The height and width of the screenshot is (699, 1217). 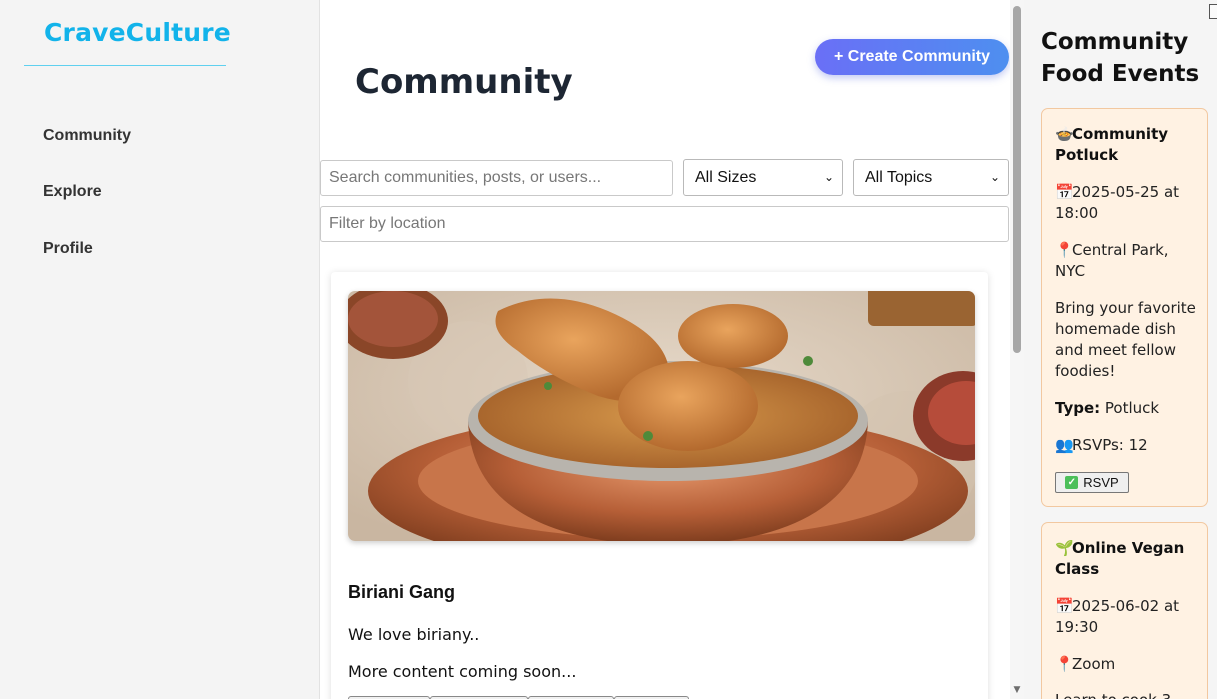 I want to click on window-control-box, so click(x=1213, y=11).